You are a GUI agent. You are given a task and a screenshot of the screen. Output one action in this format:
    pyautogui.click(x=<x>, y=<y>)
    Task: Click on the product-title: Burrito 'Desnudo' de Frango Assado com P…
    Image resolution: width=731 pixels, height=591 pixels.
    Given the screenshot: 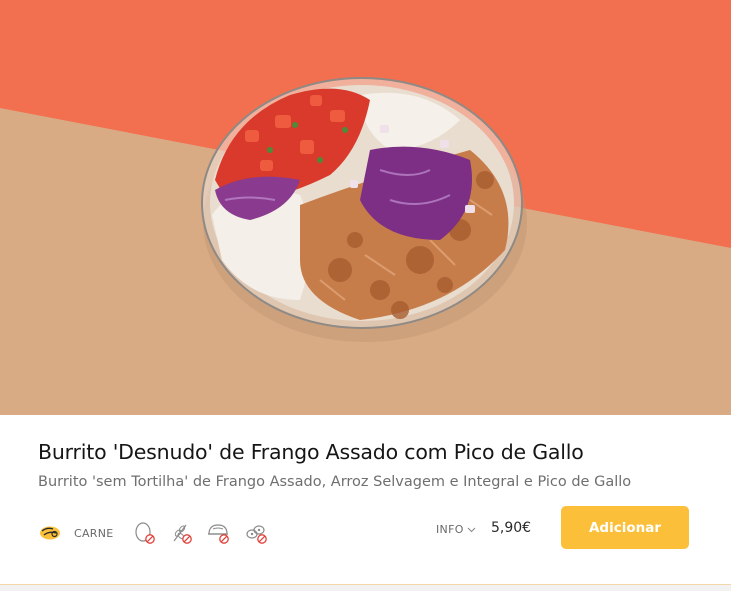 What is the action you would take?
    pyautogui.click(x=311, y=452)
    